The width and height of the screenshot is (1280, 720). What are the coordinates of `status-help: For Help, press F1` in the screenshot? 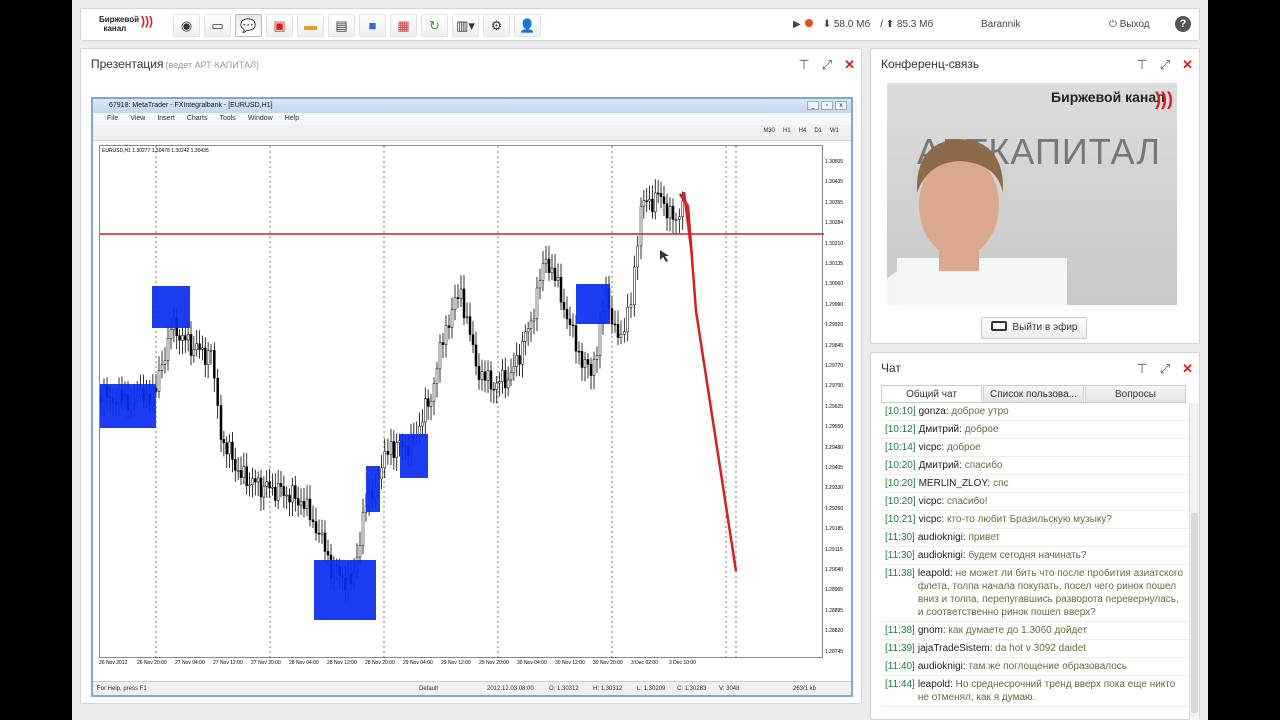 It's located at (122, 689).